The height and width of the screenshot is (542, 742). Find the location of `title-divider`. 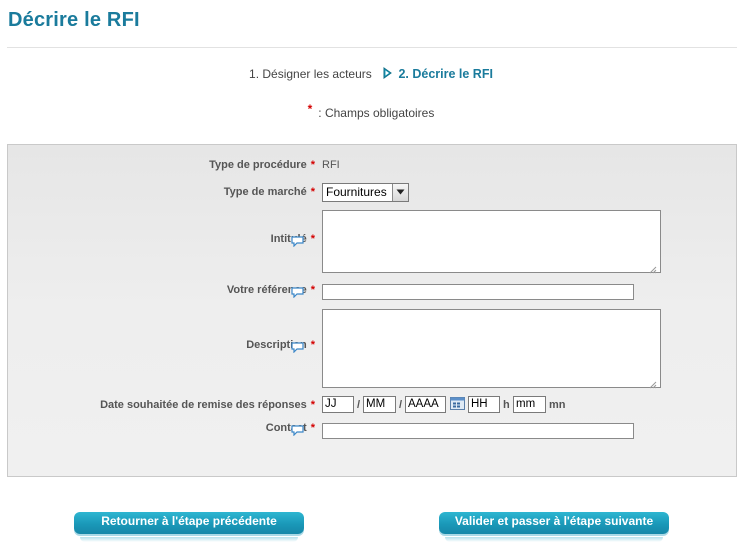

title-divider is located at coordinates (372, 47).